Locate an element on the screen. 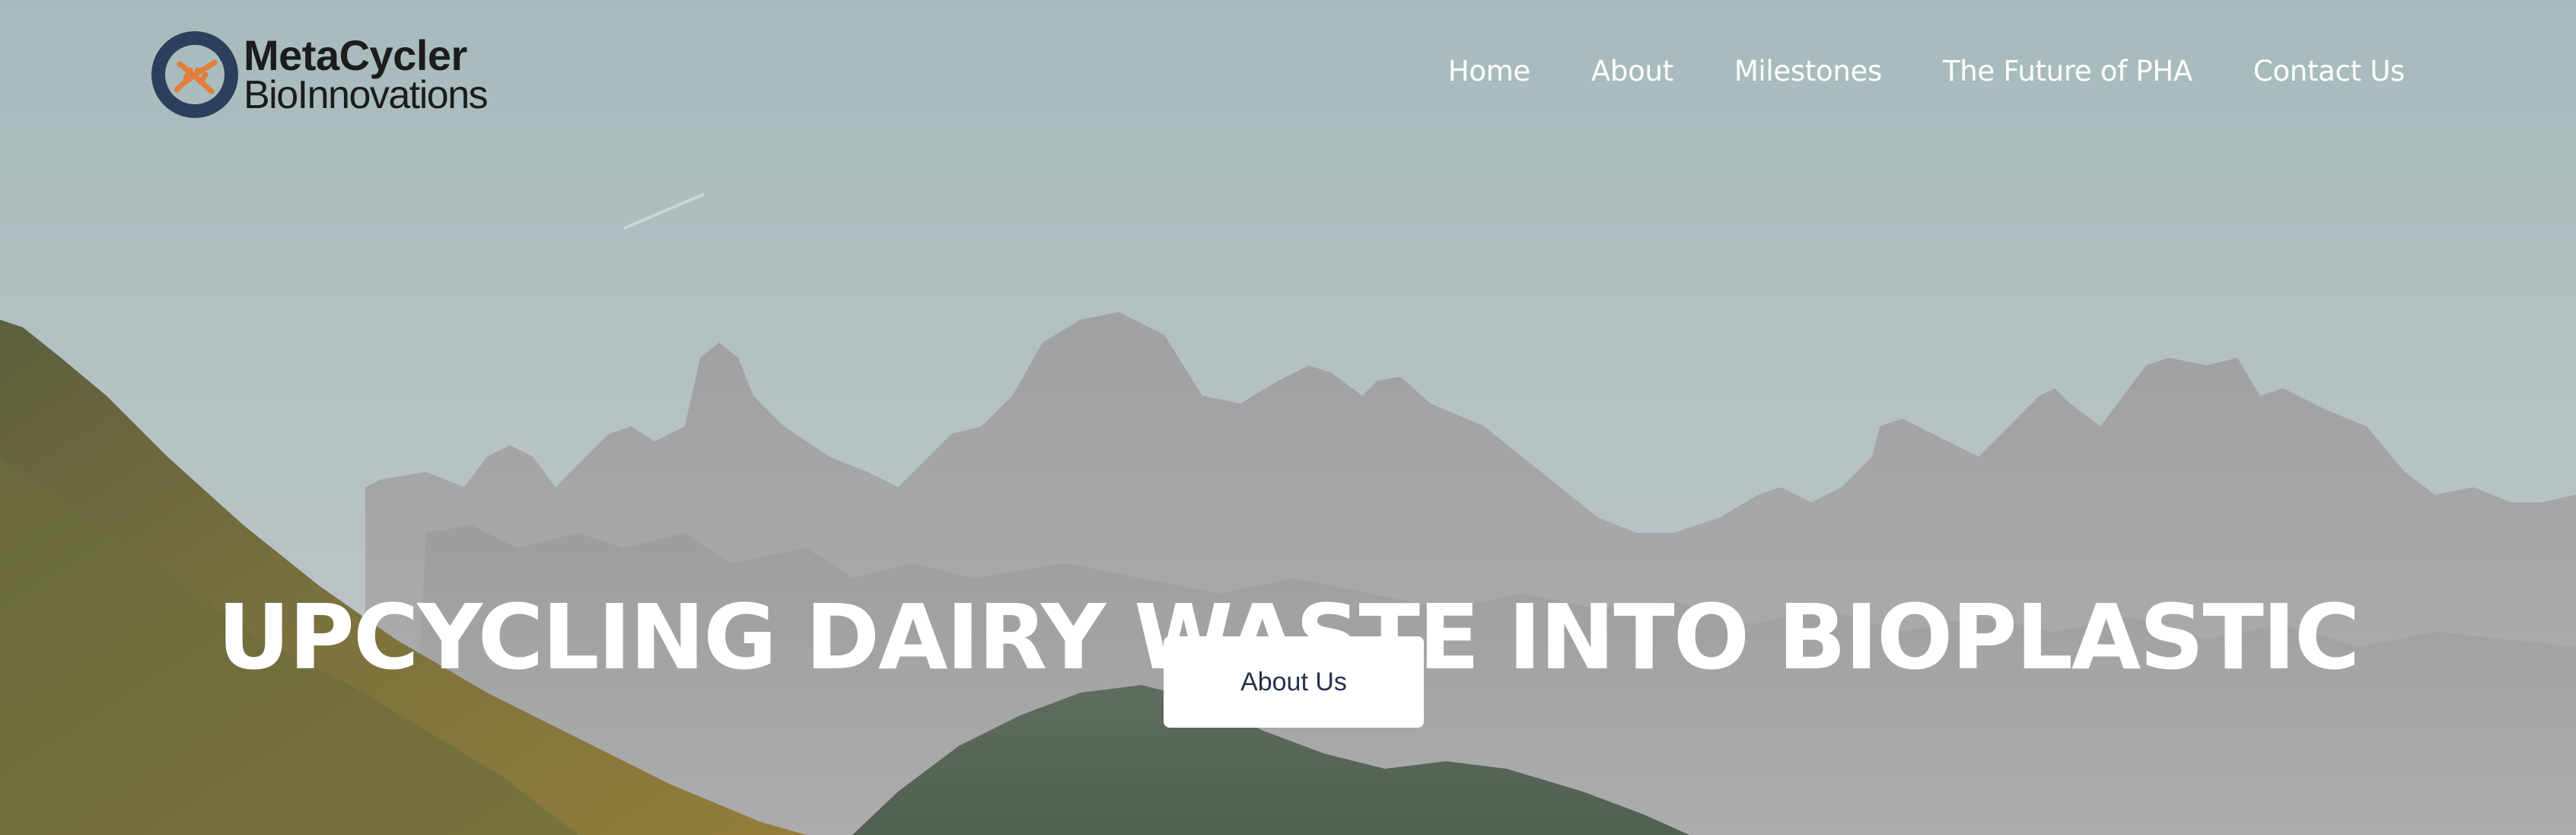  nav-link-future-of-pha: The Future of PHA is located at coordinates (2067, 72).